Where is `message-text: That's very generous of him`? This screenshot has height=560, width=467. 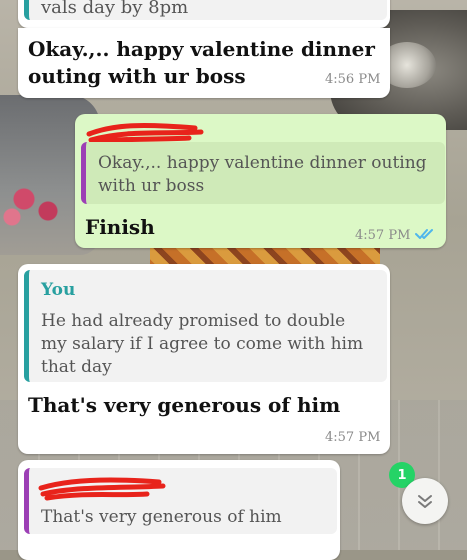 message-text: That's very generous of him is located at coordinates (184, 405).